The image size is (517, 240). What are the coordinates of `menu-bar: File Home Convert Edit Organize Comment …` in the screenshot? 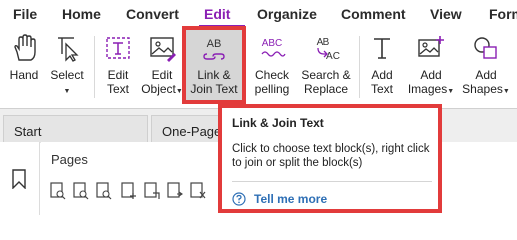 It's located at (258, 15).